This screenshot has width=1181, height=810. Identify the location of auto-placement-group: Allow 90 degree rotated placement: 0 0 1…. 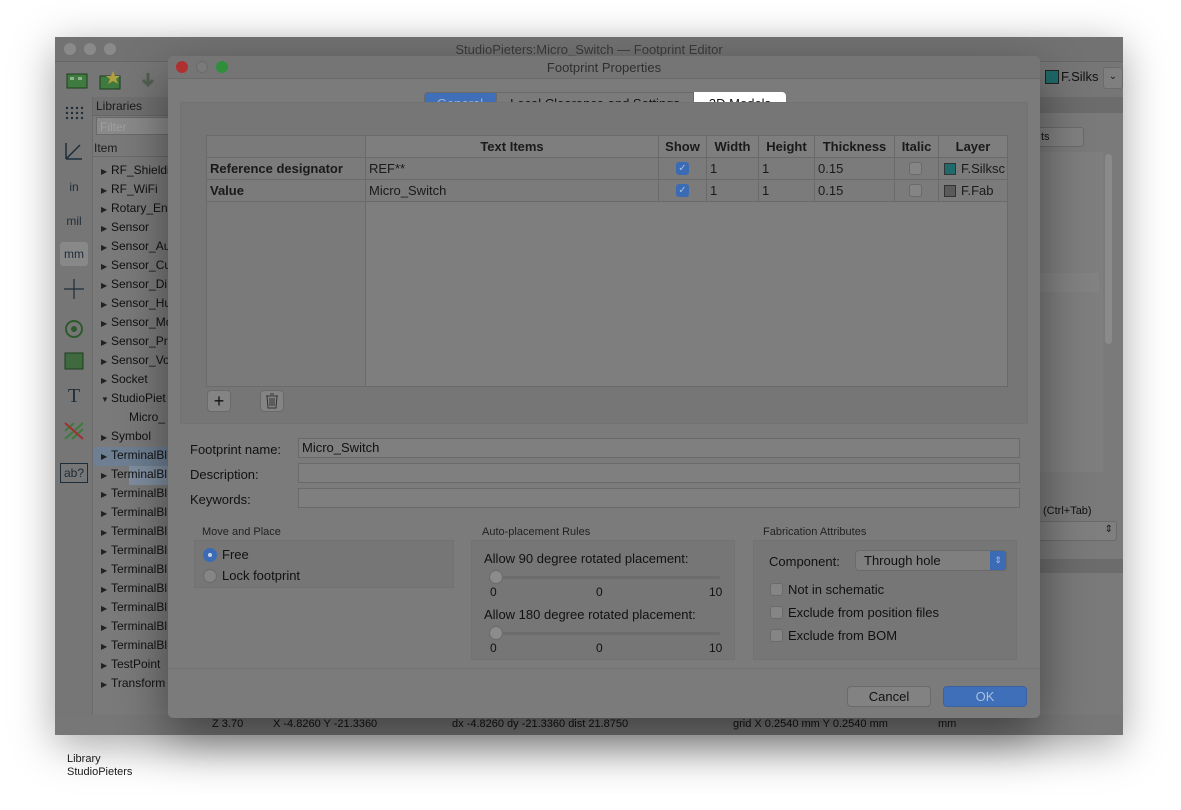
(603, 600).